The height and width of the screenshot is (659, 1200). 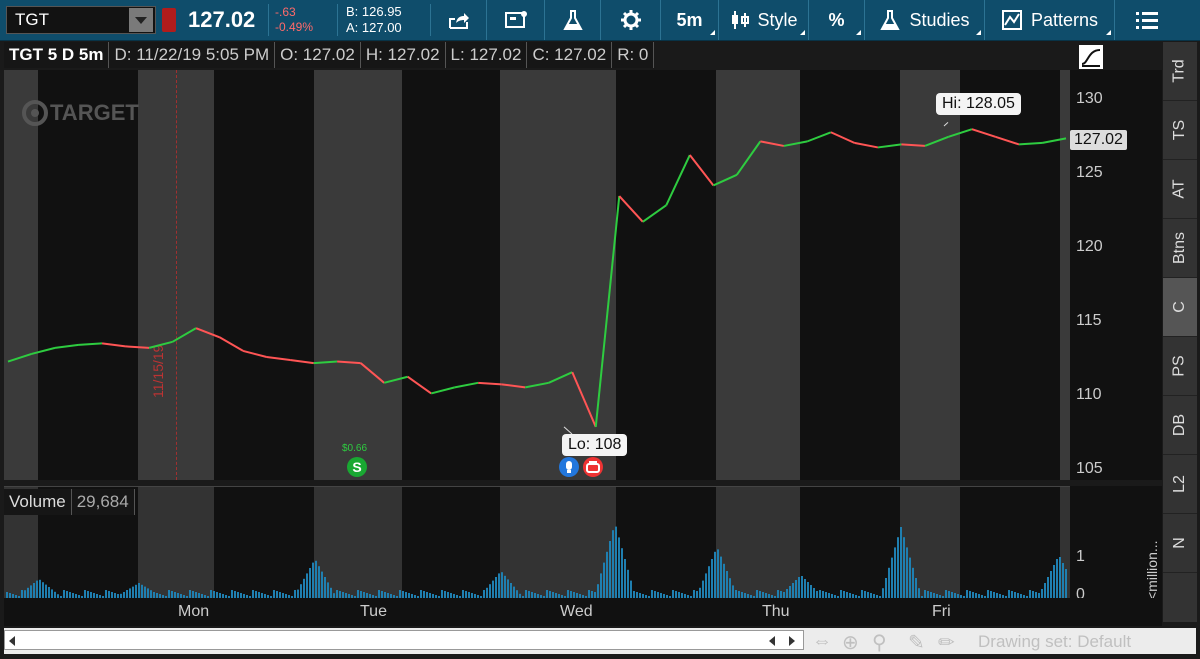 I want to click on share-button, so click(x=459, y=20).